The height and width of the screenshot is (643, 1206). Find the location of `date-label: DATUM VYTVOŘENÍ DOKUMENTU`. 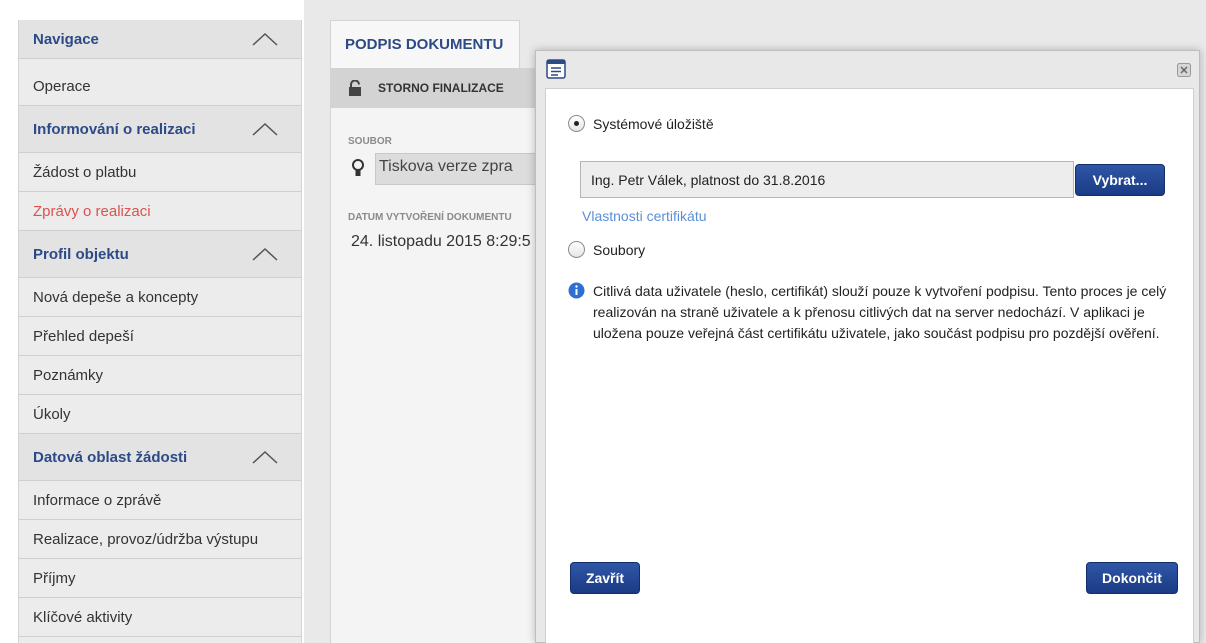

date-label: DATUM VYTVOŘENÍ DOKUMENTU is located at coordinates (430, 217).